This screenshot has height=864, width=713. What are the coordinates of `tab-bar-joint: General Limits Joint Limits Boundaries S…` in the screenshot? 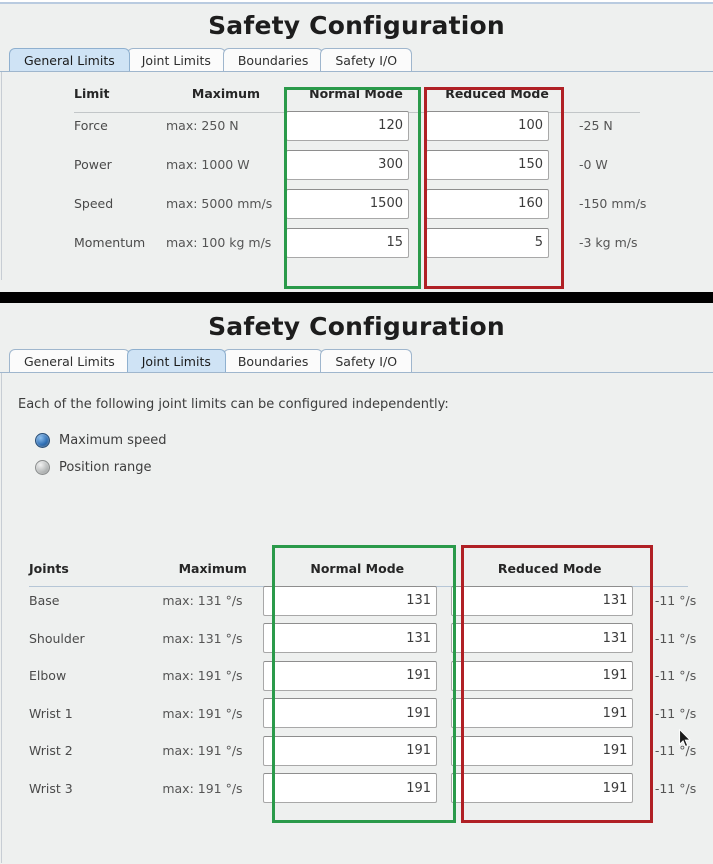 It's located at (356, 361).